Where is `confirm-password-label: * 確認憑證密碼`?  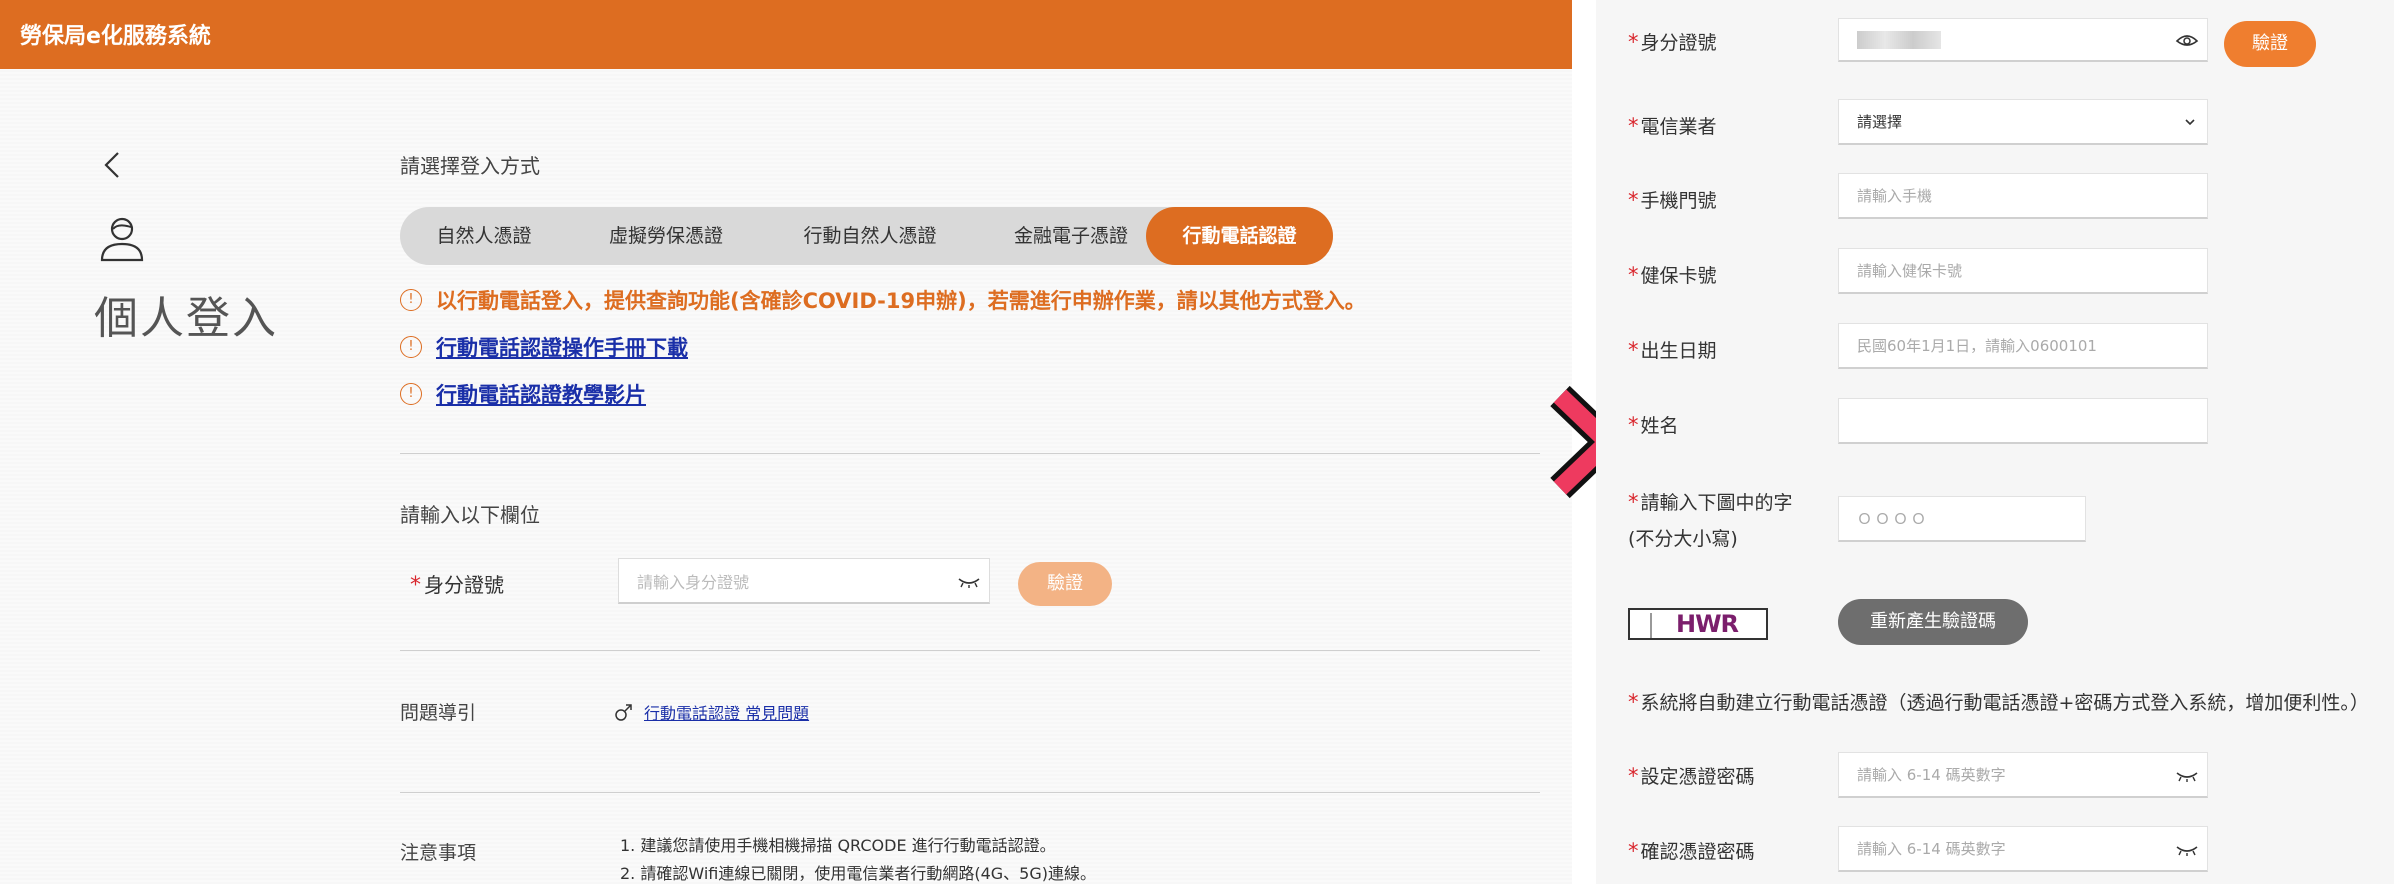 confirm-password-label: * 確認憑證密碼 is located at coordinates (1691, 850).